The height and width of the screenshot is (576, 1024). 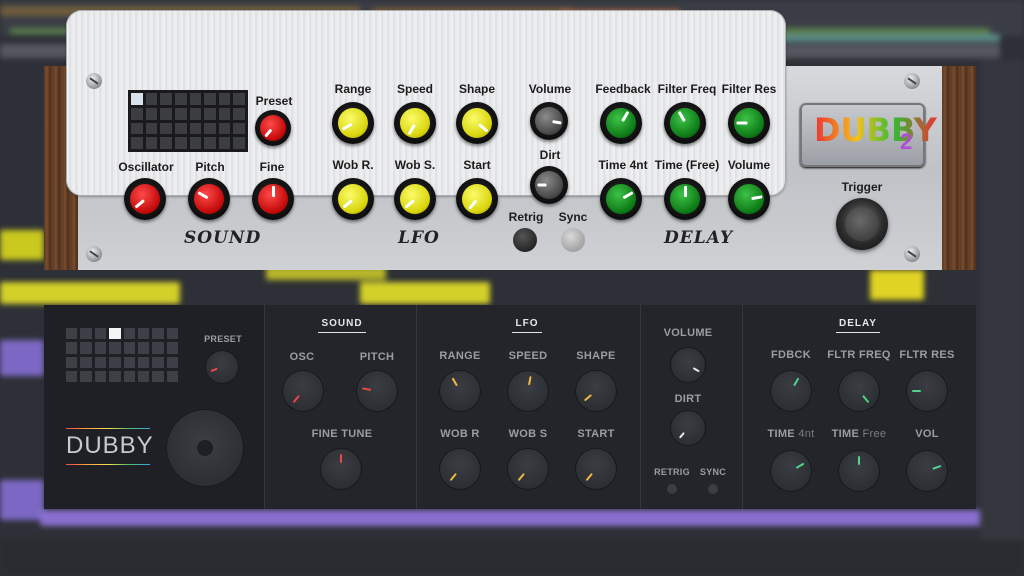 I want to click on start-knob, so click(x=477, y=199).